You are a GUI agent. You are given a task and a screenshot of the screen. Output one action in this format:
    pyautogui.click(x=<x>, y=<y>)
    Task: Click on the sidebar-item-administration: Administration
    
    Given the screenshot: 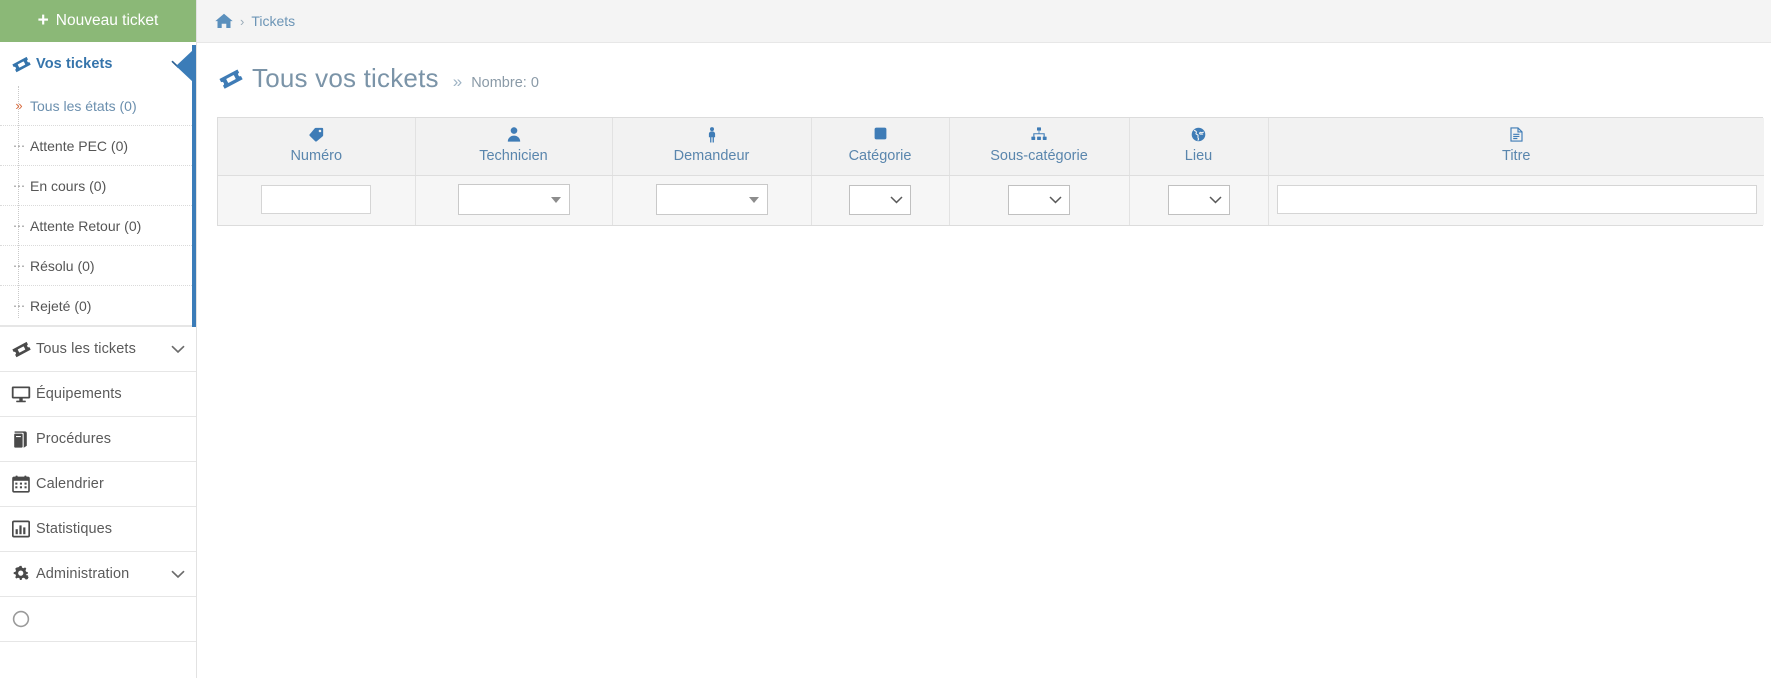 What is the action you would take?
    pyautogui.click(x=98, y=574)
    